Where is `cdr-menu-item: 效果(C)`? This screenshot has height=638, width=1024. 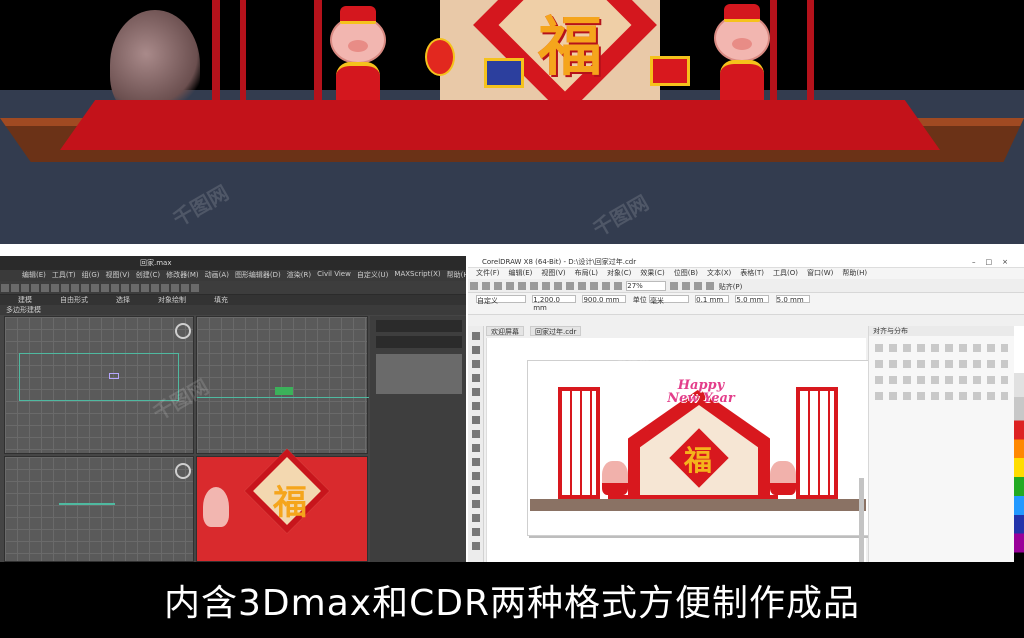
cdr-menu-item: 效果(C) is located at coordinates (652, 273).